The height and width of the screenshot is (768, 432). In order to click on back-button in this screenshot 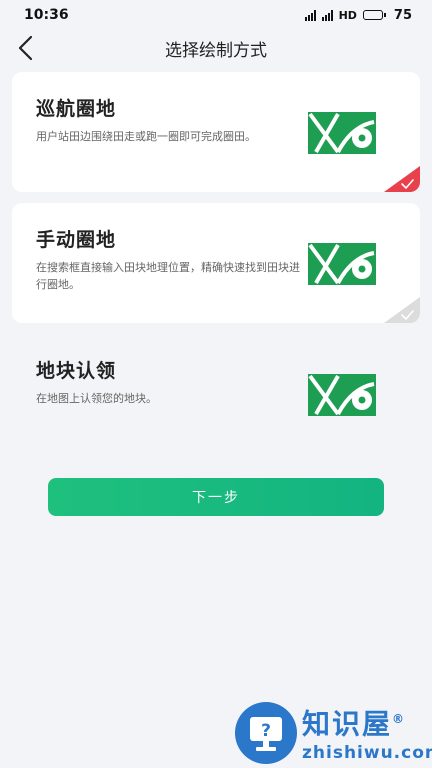, I will do `click(26, 48)`.